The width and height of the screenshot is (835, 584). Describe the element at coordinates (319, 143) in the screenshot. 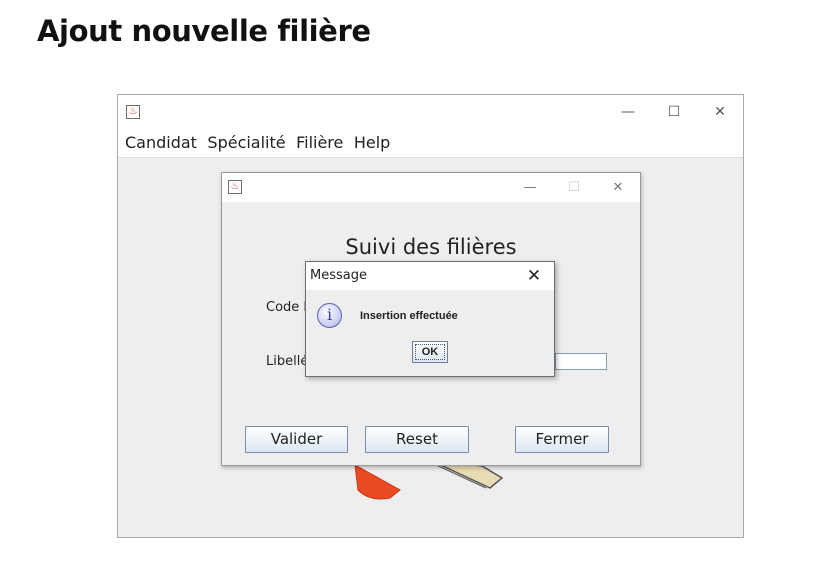

I see `menu-filiere: Filière` at that location.